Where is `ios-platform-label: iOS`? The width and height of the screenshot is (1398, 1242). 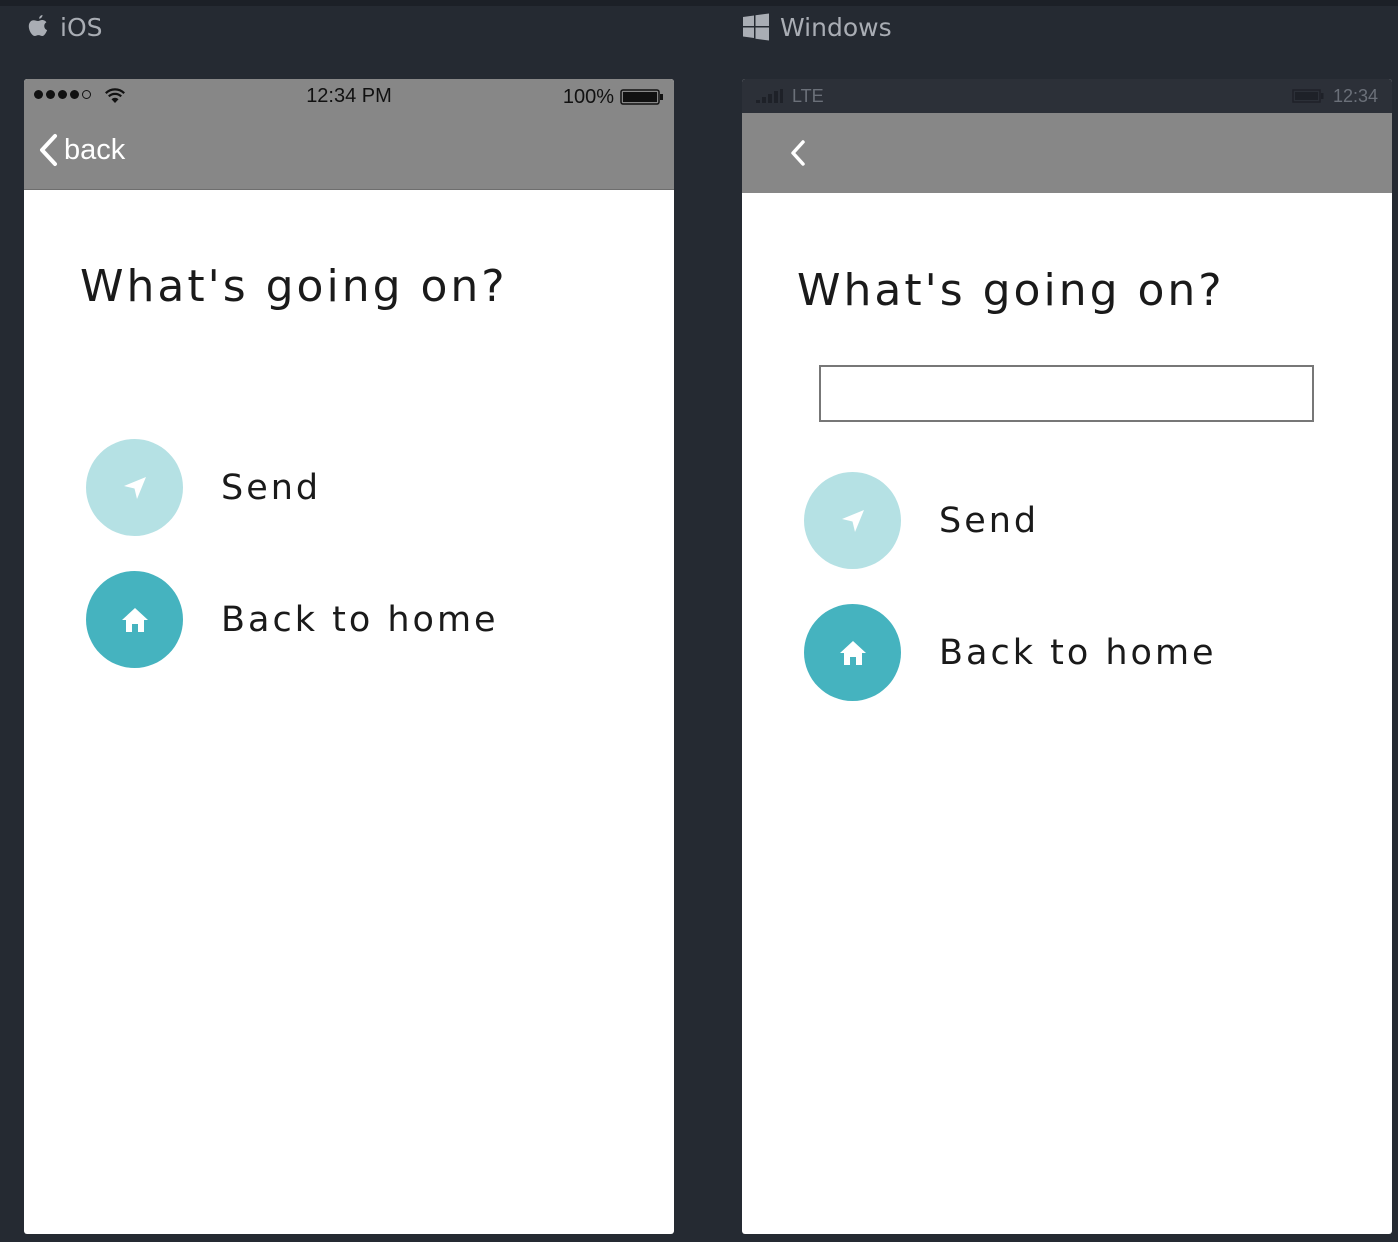
ios-platform-label: iOS is located at coordinates (64, 27).